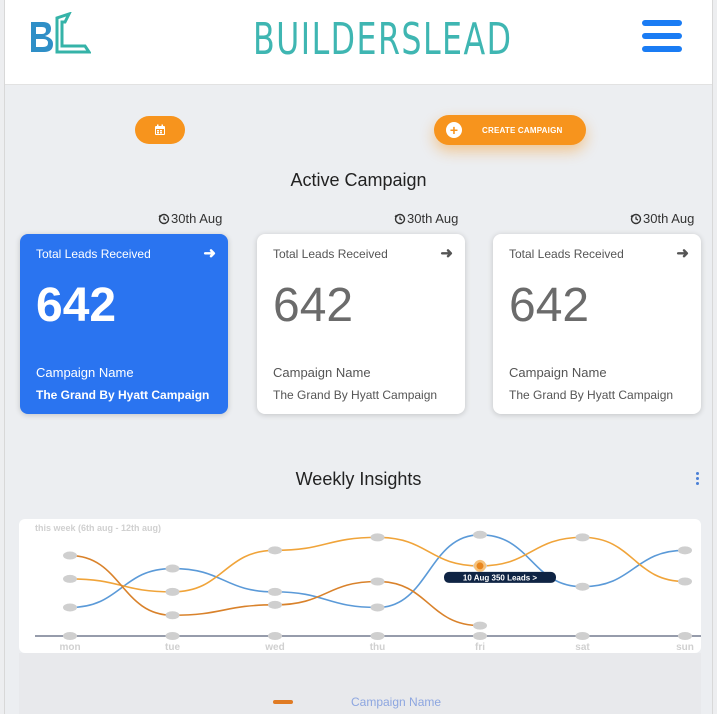  I want to click on x-tick-label: wed, so click(274, 647).